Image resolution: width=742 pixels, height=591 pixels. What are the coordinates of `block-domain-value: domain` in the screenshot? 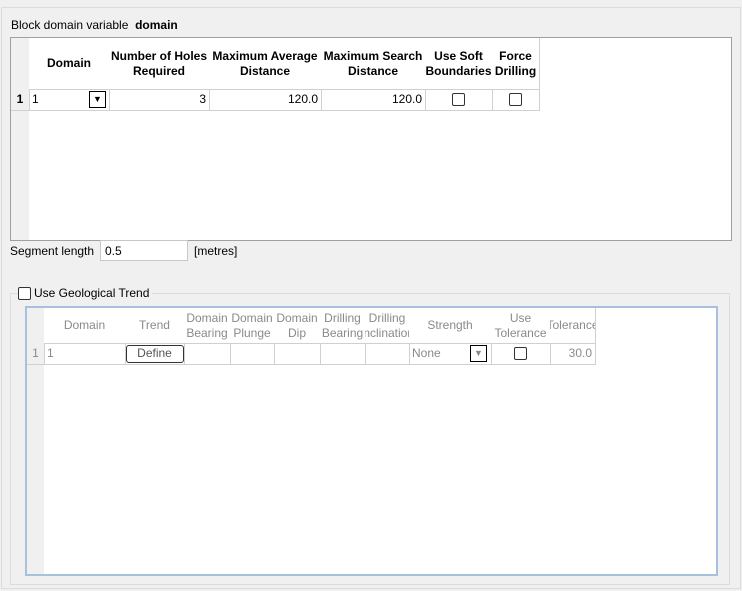 It's located at (156, 25).